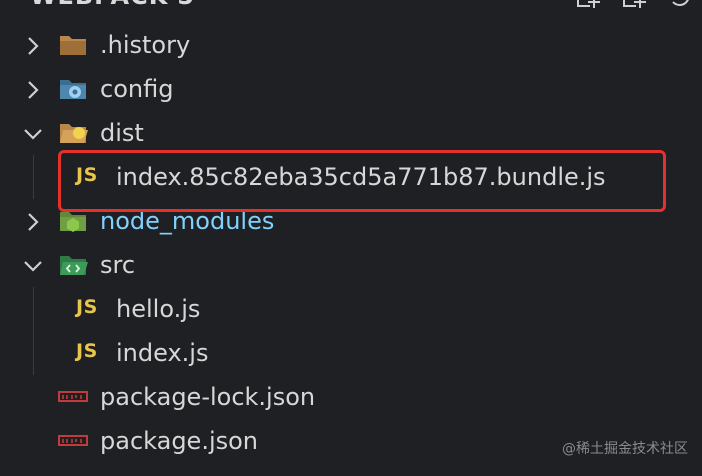 The width and height of the screenshot is (702, 476). I want to click on tree-item-index-js: JS index.js, so click(351, 353).